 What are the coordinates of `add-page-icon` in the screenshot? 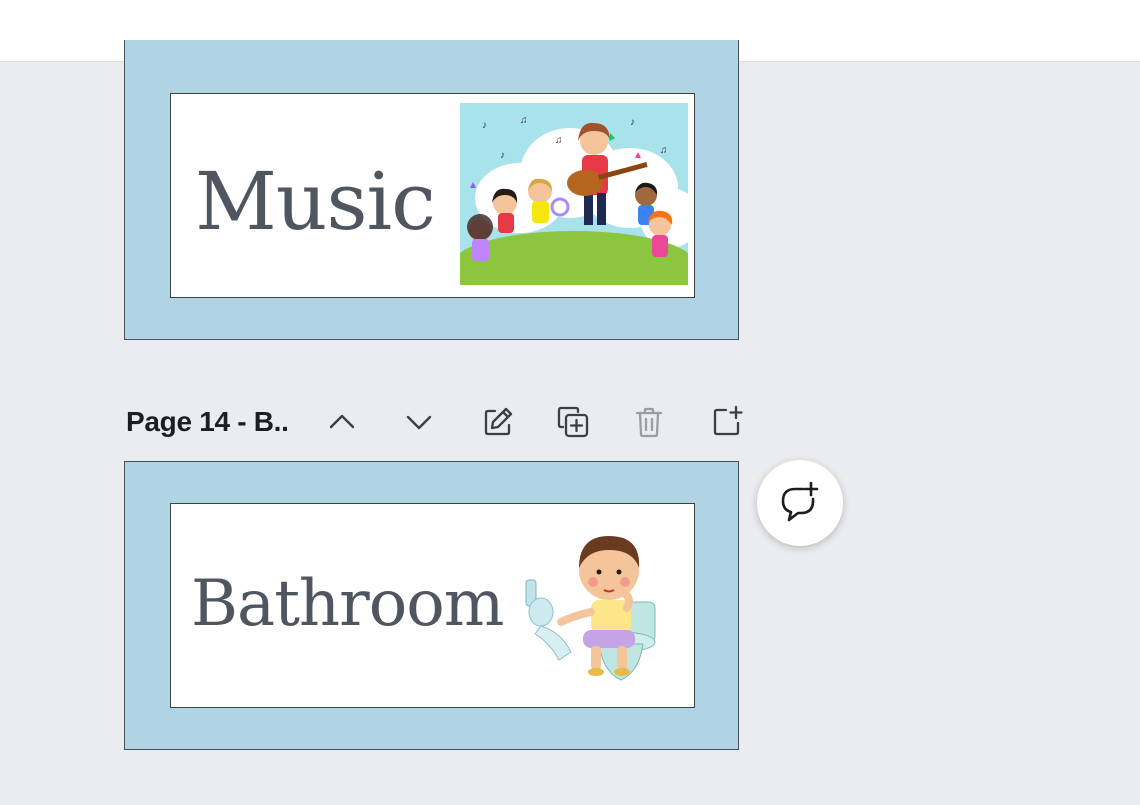 It's located at (728, 420).